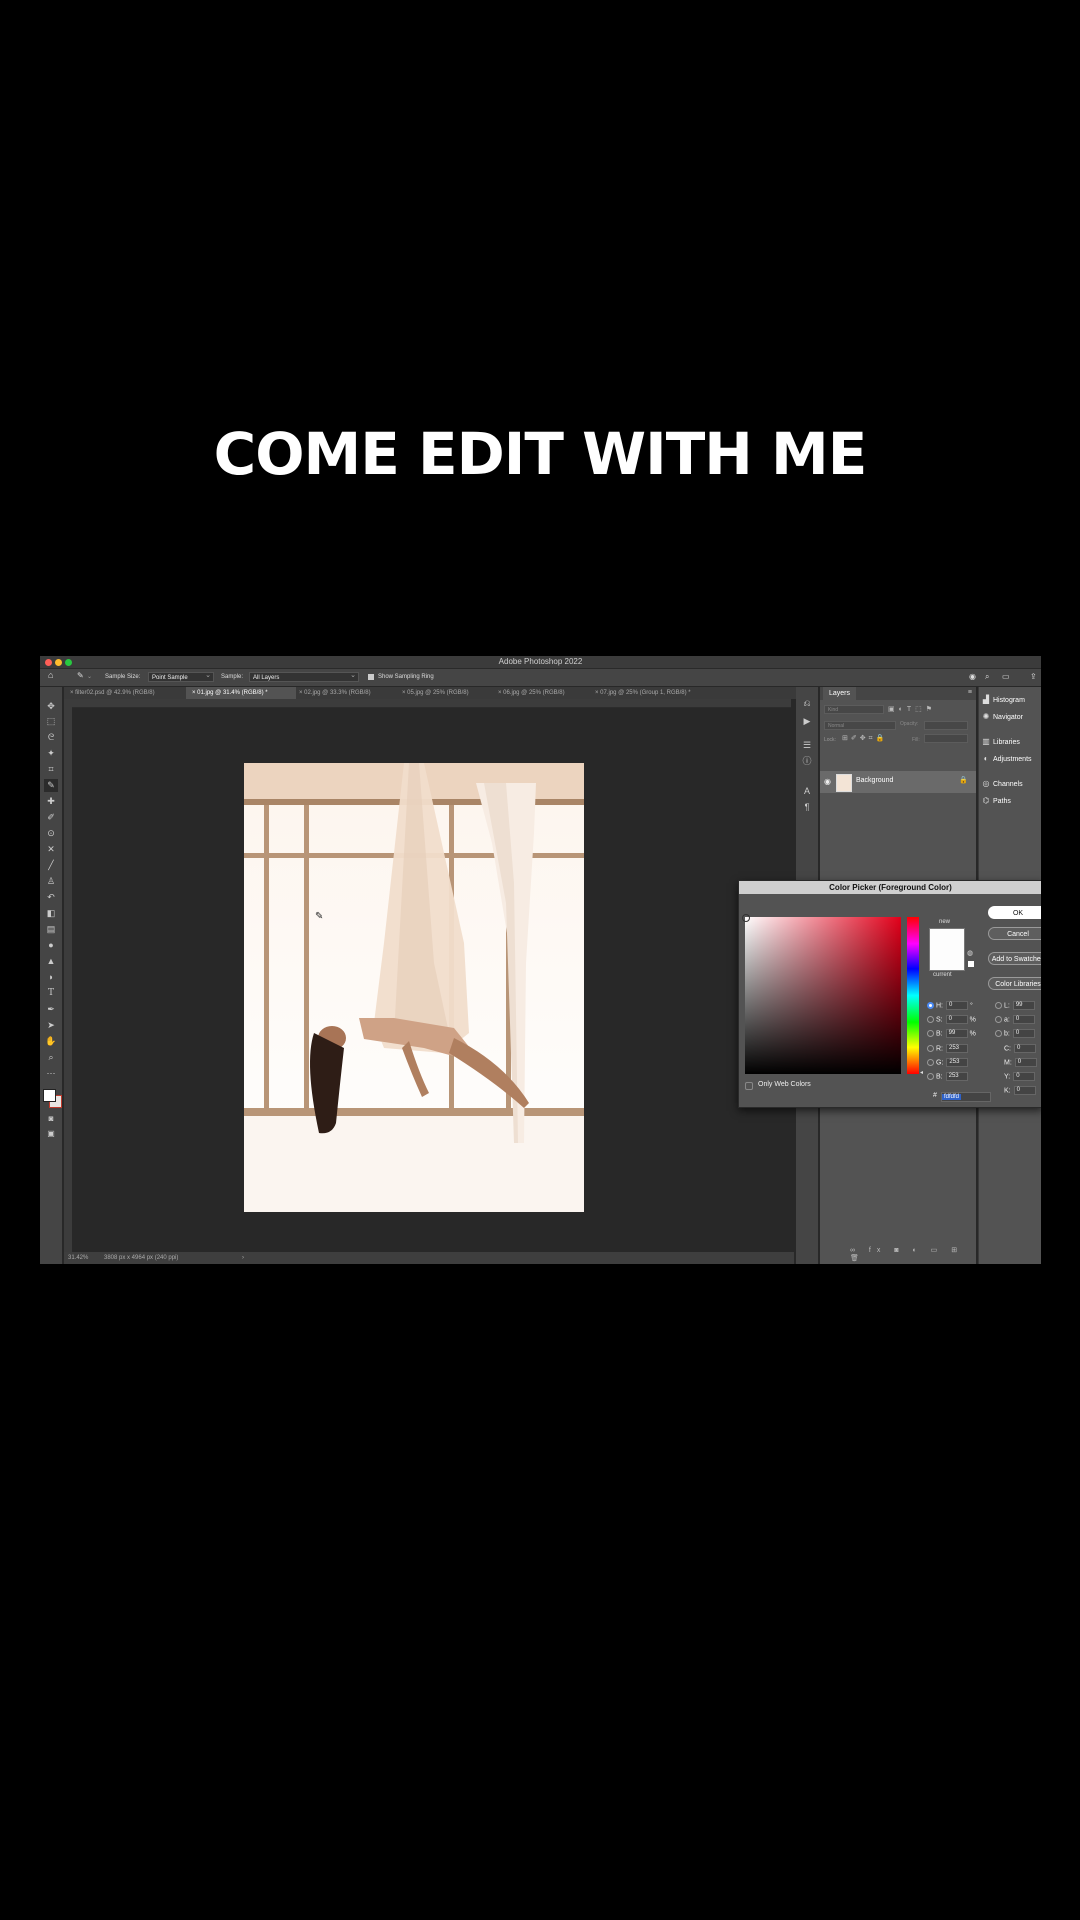 The width and height of the screenshot is (1080, 1920). What do you see at coordinates (930, 1048) in the screenshot?
I see `red-radio` at bounding box center [930, 1048].